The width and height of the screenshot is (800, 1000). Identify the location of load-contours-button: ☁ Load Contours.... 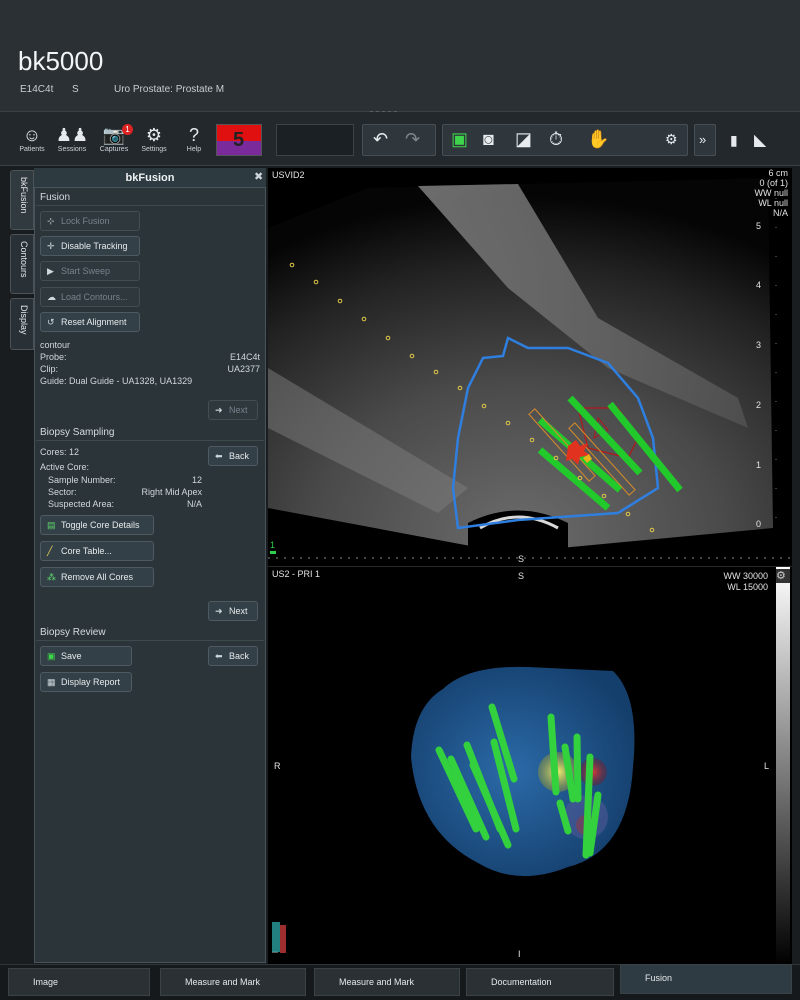
(90, 297).